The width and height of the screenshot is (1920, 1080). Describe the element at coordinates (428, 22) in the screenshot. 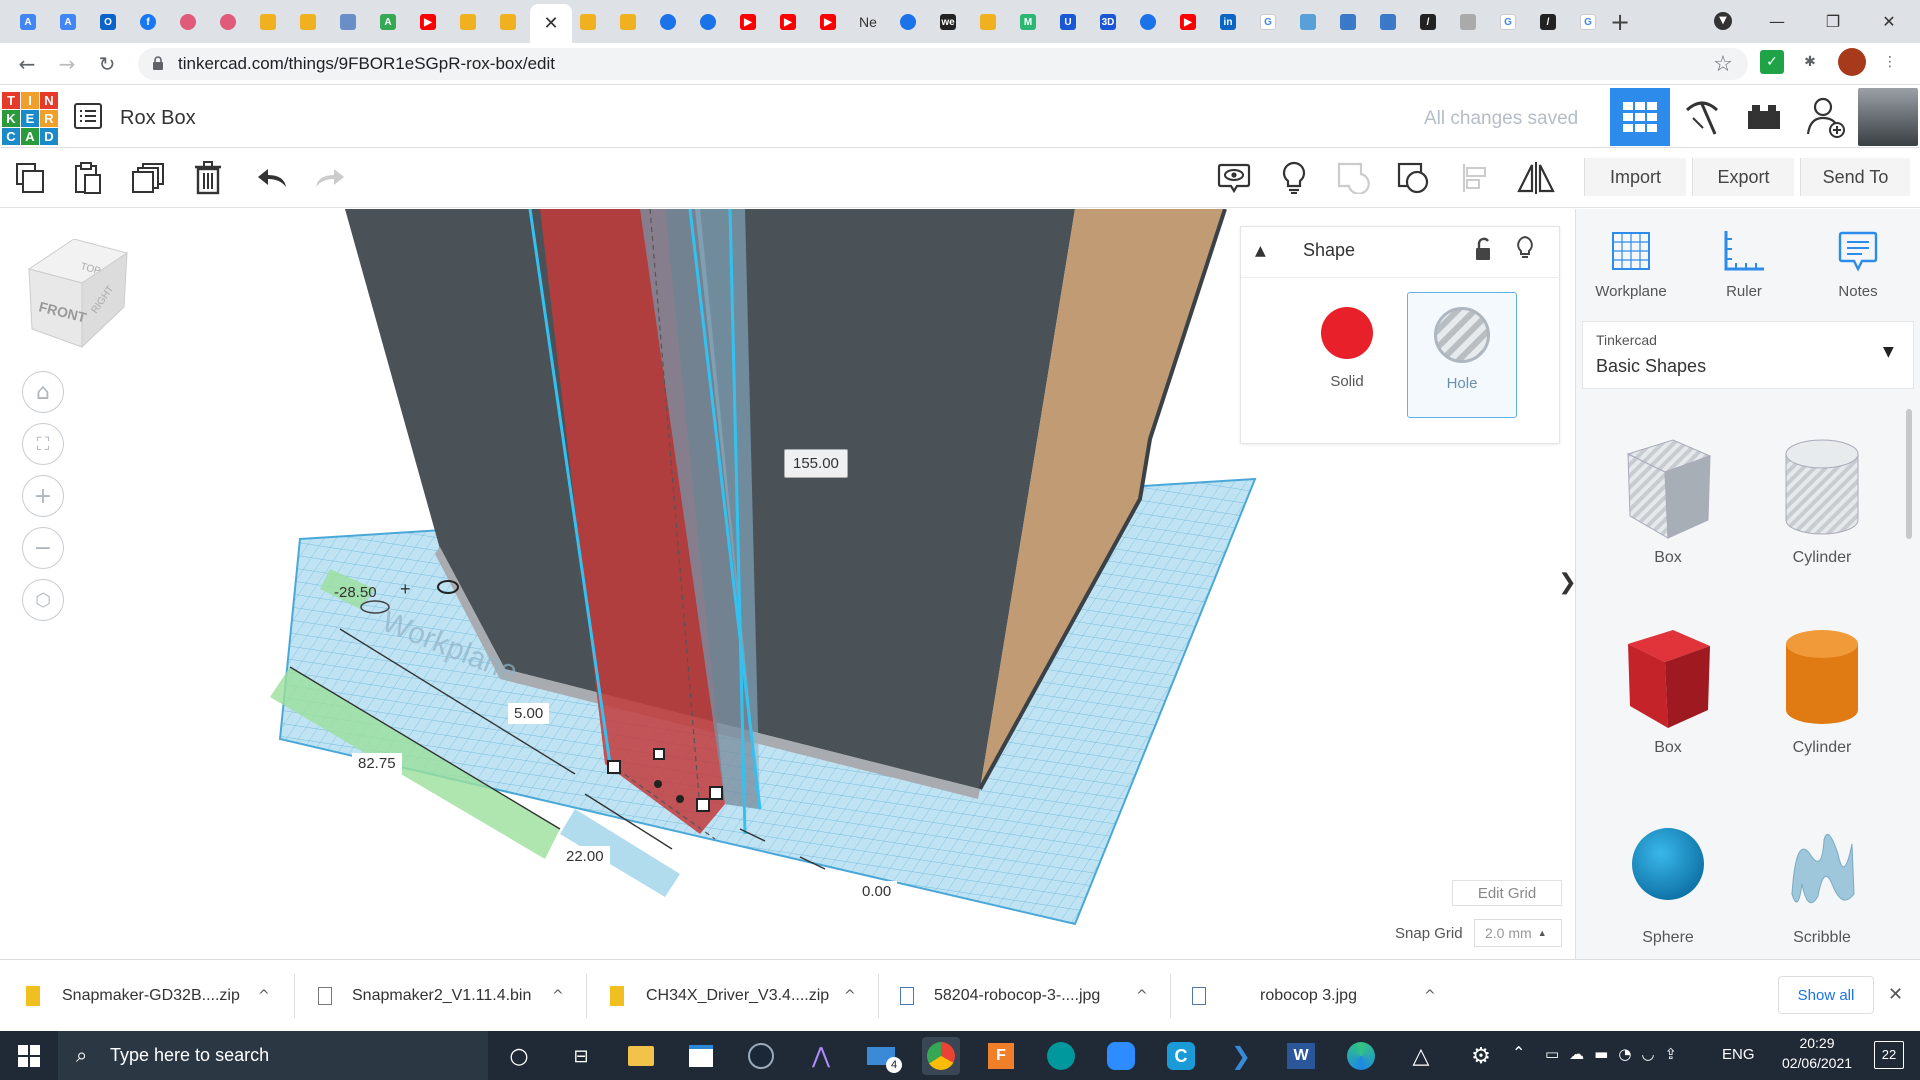

I see `tab-youtube: ▶` at that location.